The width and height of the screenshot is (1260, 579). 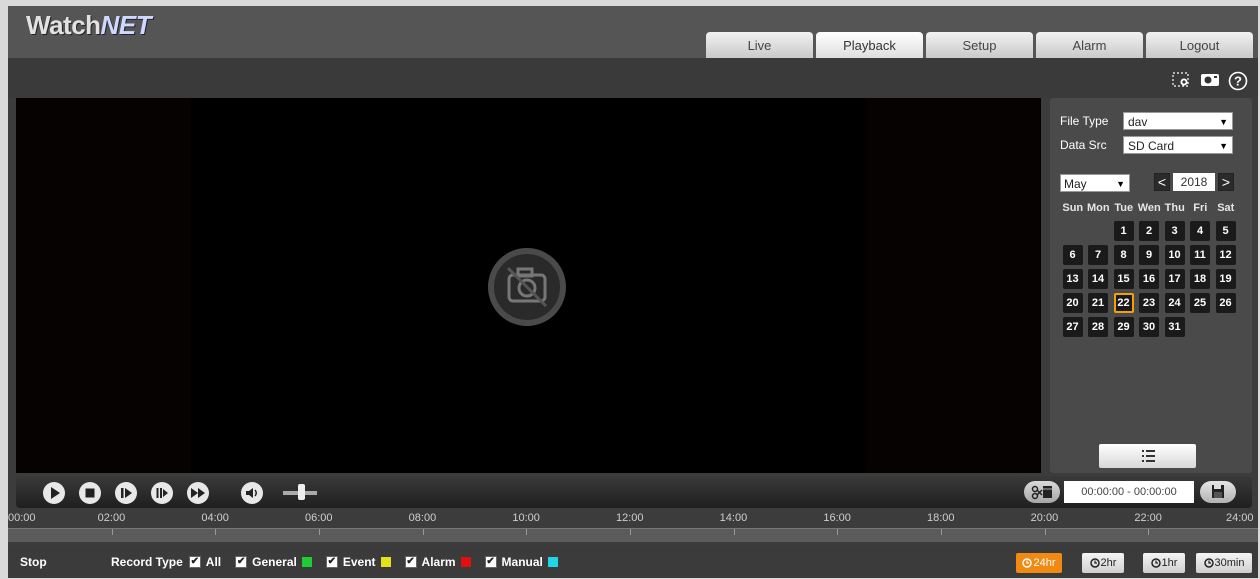 What do you see at coordinates (490, 562) in the screenshot?
I see `record-type-manual-checkbox: ✔` at bounding box center [490, 562].